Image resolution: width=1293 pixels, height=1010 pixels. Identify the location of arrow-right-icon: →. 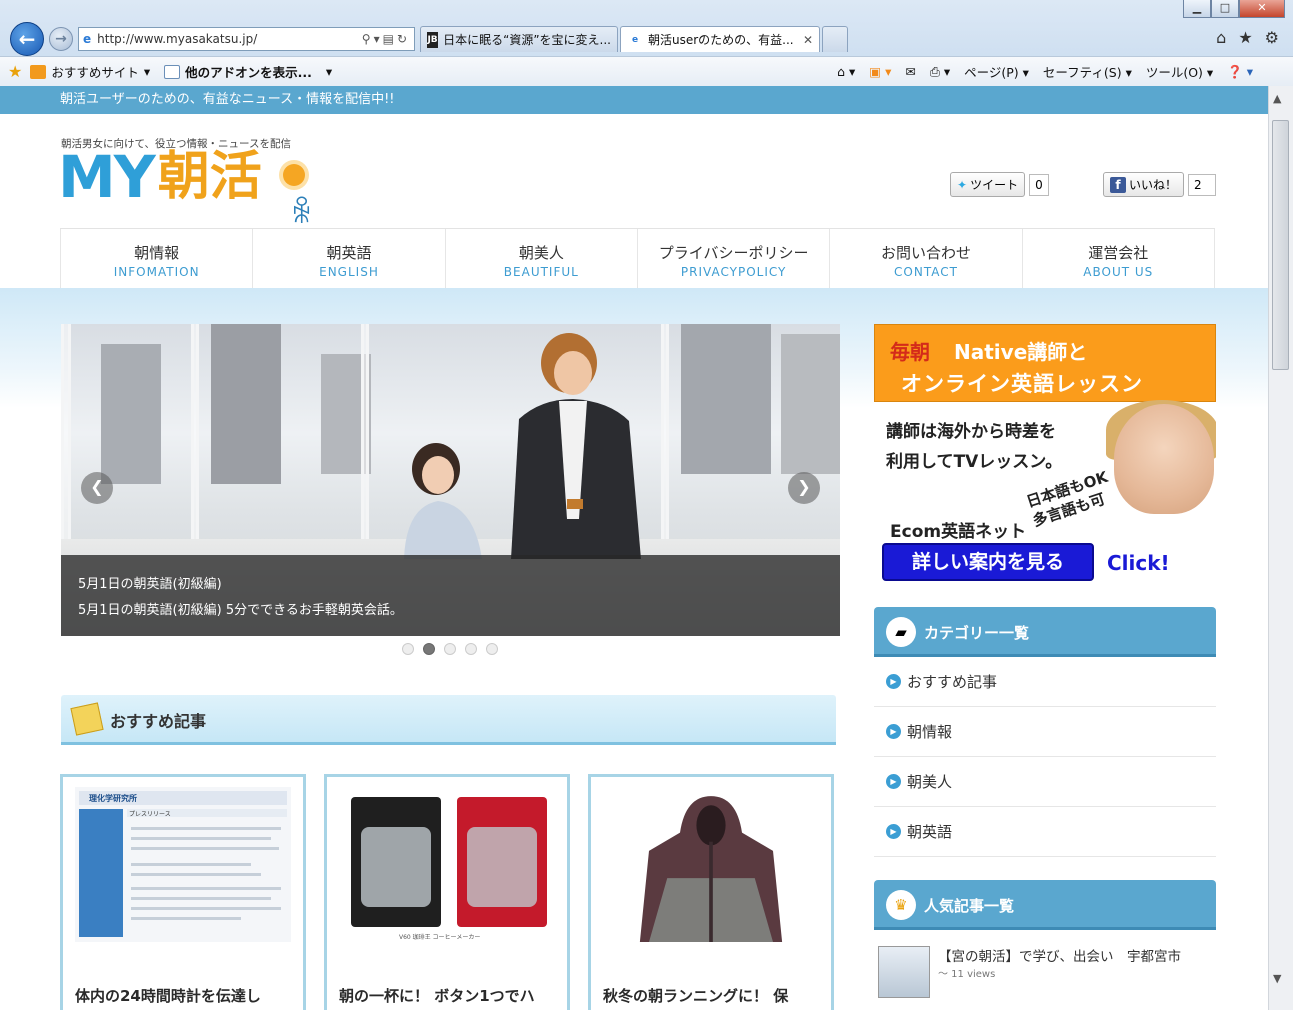
(61, 39).